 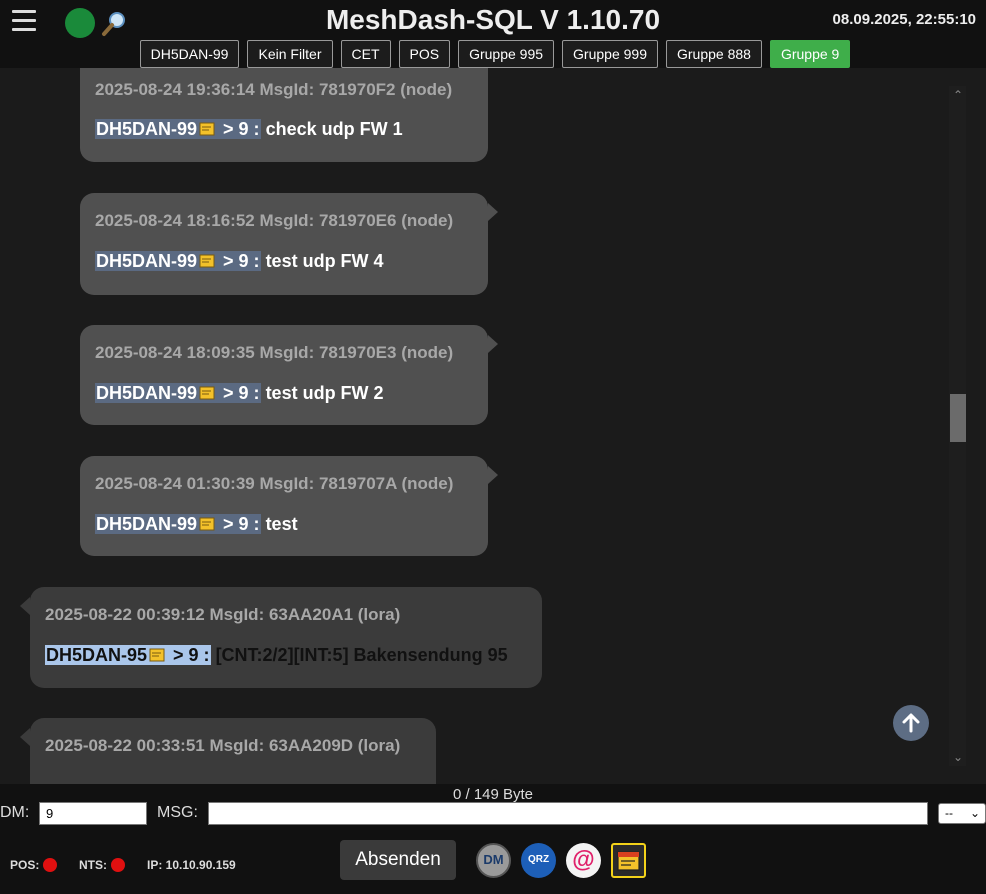 I want to click on nts-status-icon, so click(x=118, y=865).